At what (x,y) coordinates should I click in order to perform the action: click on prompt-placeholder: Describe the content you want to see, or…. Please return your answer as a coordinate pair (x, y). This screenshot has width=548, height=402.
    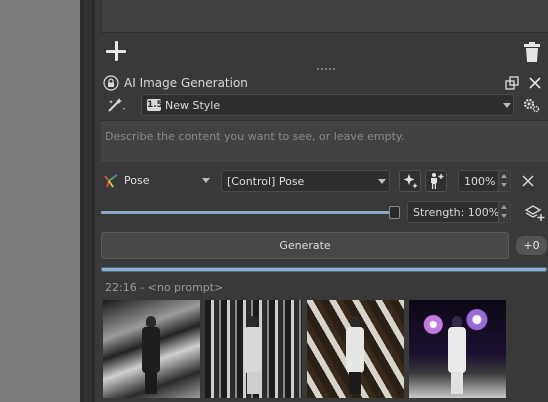
    Looking at the image, I should click on (255, 136).